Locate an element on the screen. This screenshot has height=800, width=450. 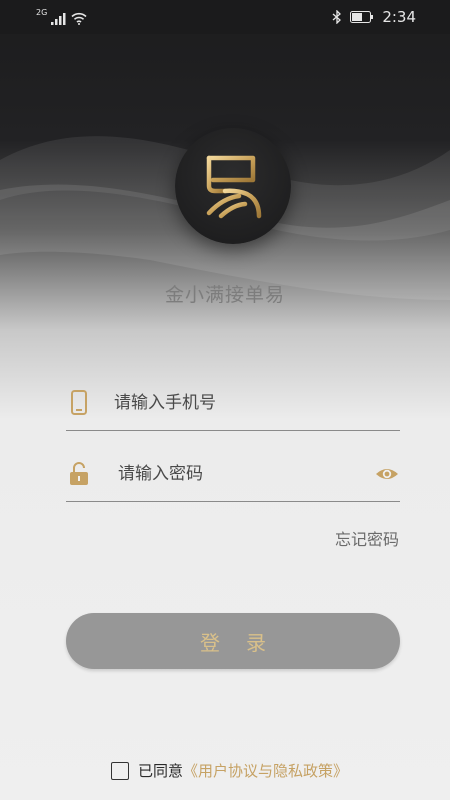
phone-input is located at coordinates (239, 403).